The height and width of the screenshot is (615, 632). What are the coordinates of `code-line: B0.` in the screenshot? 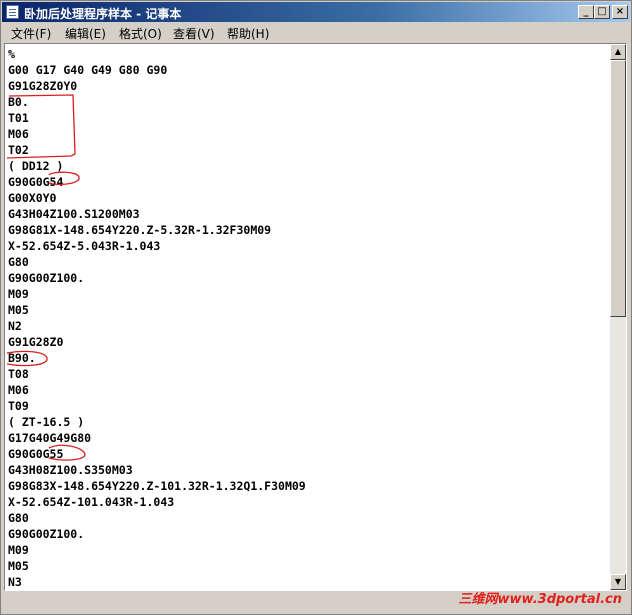 It's located at (18, 102).